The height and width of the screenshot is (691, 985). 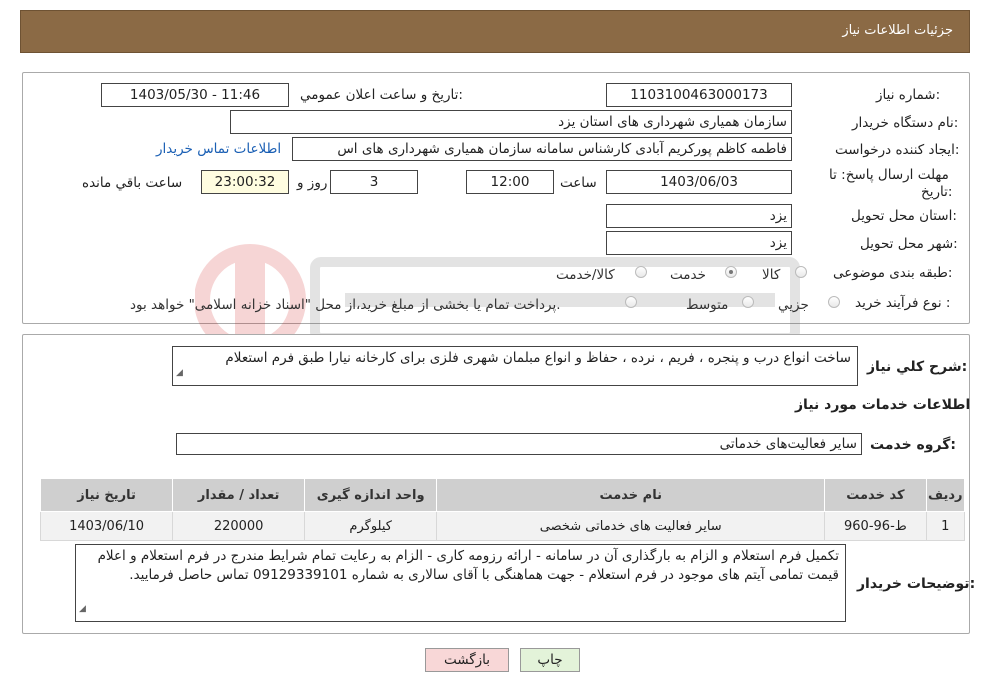 What do you see at coordinates (801, 272) in the screenshot?
I see `category-radio-goods` at bounding box center [801, 272].